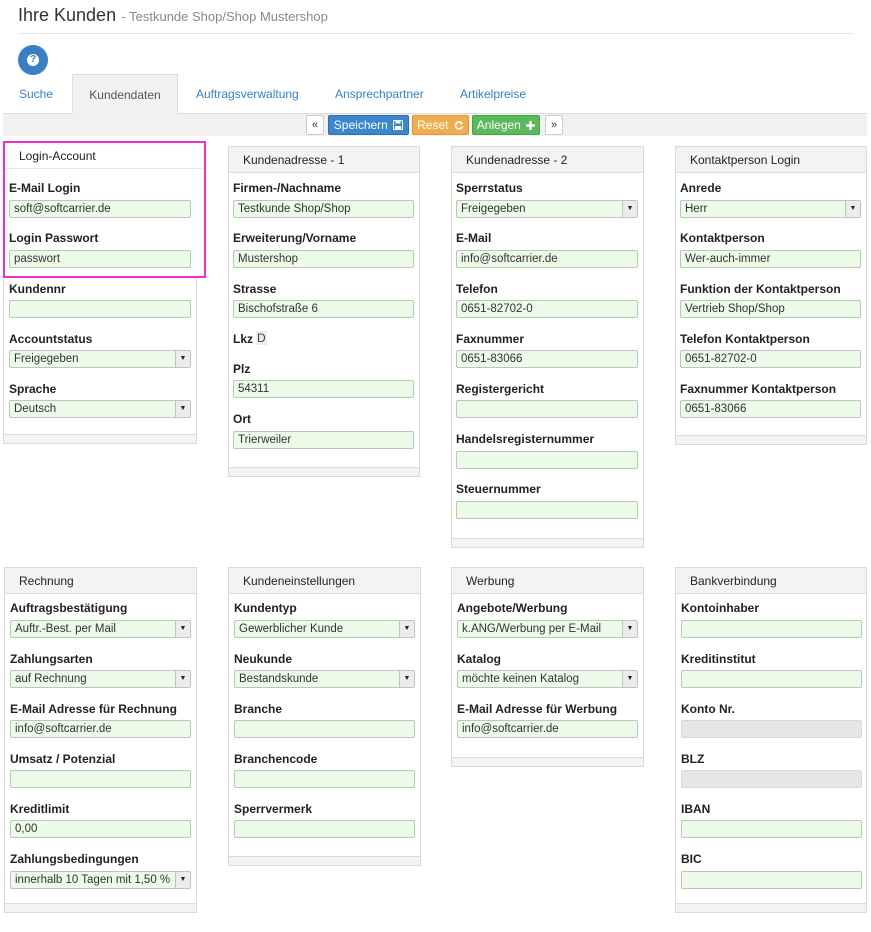  Describe the element at coordinates (537, 709) in the screenshot. I see `werbung-email-label: E-Mail Adresse für Werbung` at that location.